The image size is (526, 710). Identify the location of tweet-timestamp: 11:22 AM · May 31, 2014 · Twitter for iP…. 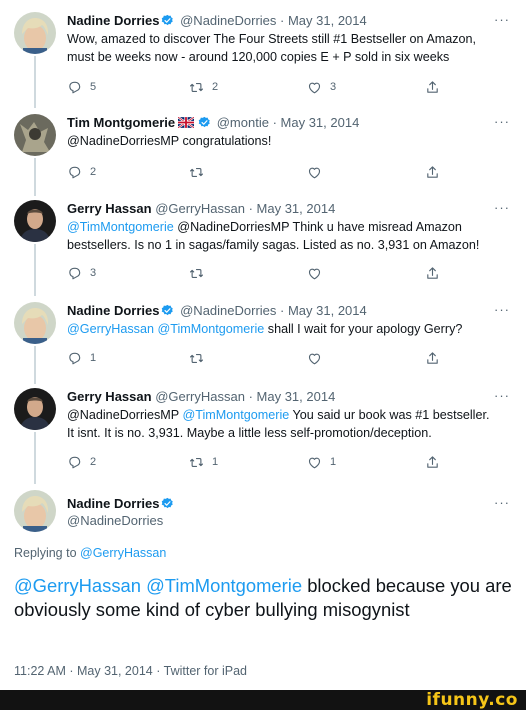
(130, 671).